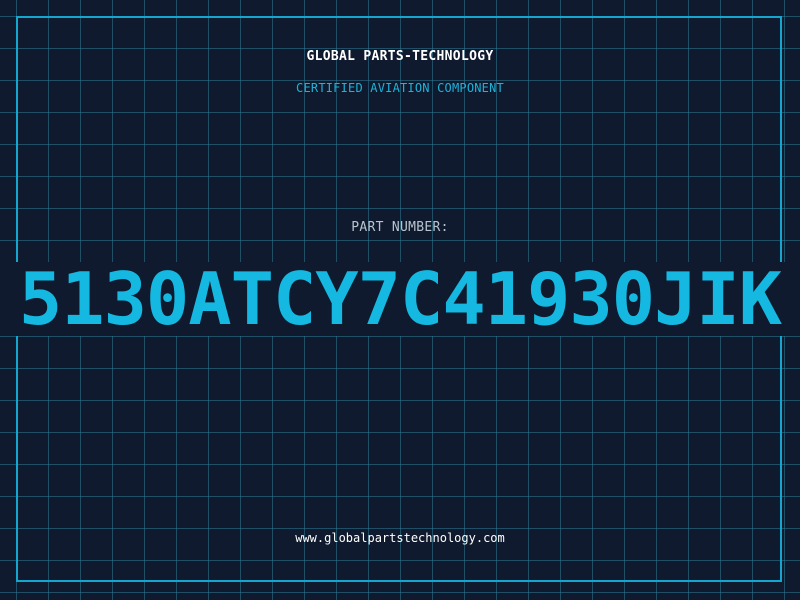 The image size is (800, 600). I want to click on part-number-band: 5130ATCY7C41930JIK, so click(400, 299).